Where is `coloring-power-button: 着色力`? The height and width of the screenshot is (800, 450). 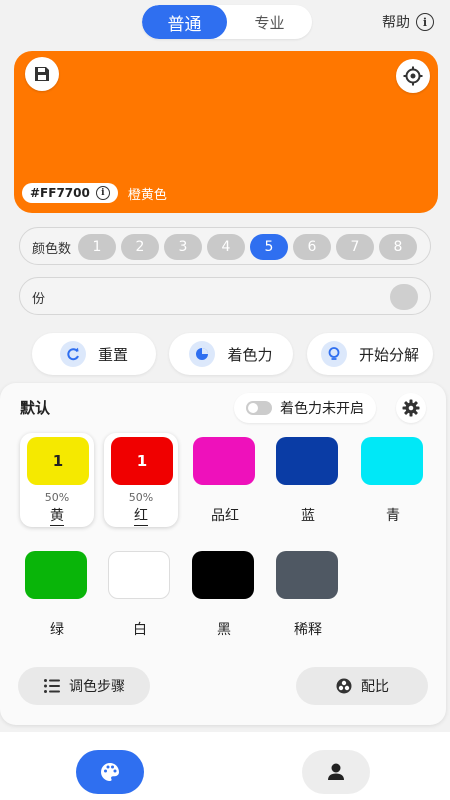 coloring-power-button: 着色力 is located at coordinates (231, 354).